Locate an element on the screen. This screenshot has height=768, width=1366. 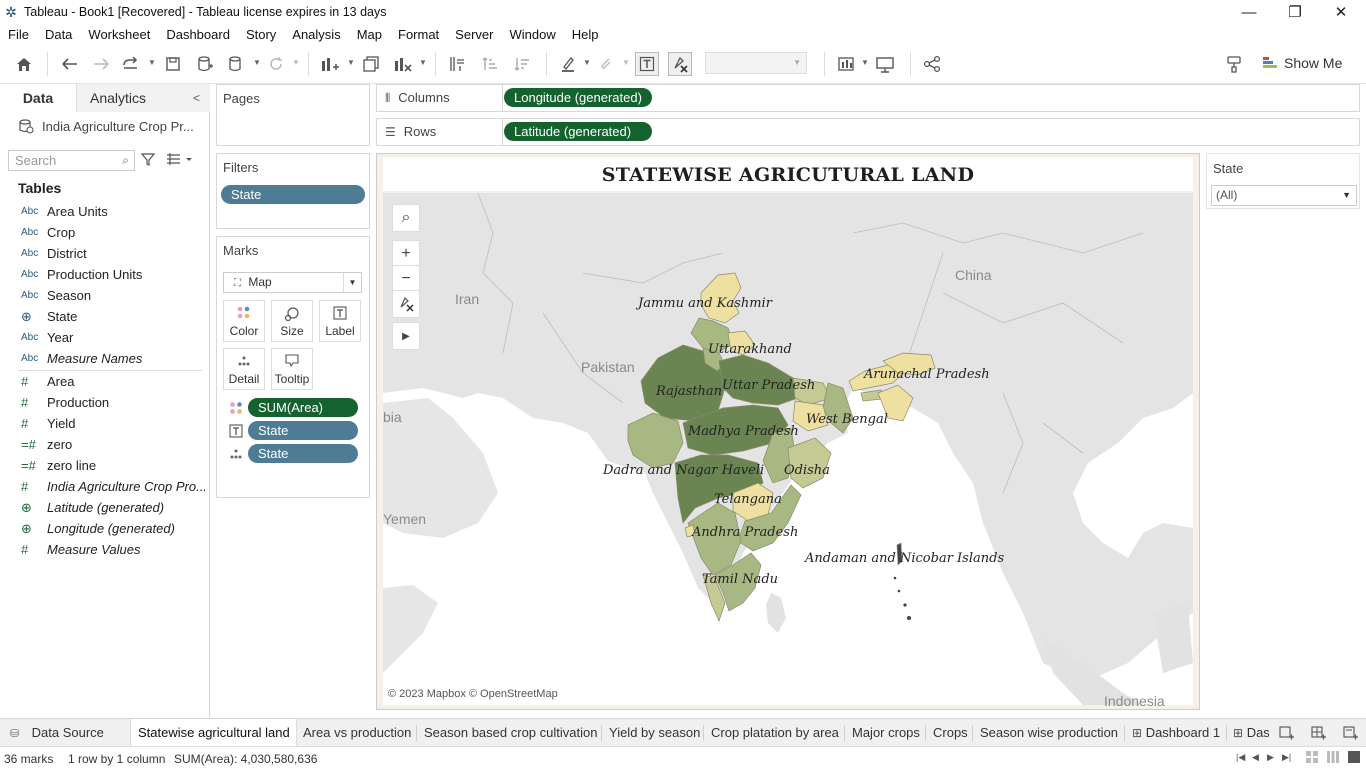
menu-format: Format is located at coordinates (418, 34).